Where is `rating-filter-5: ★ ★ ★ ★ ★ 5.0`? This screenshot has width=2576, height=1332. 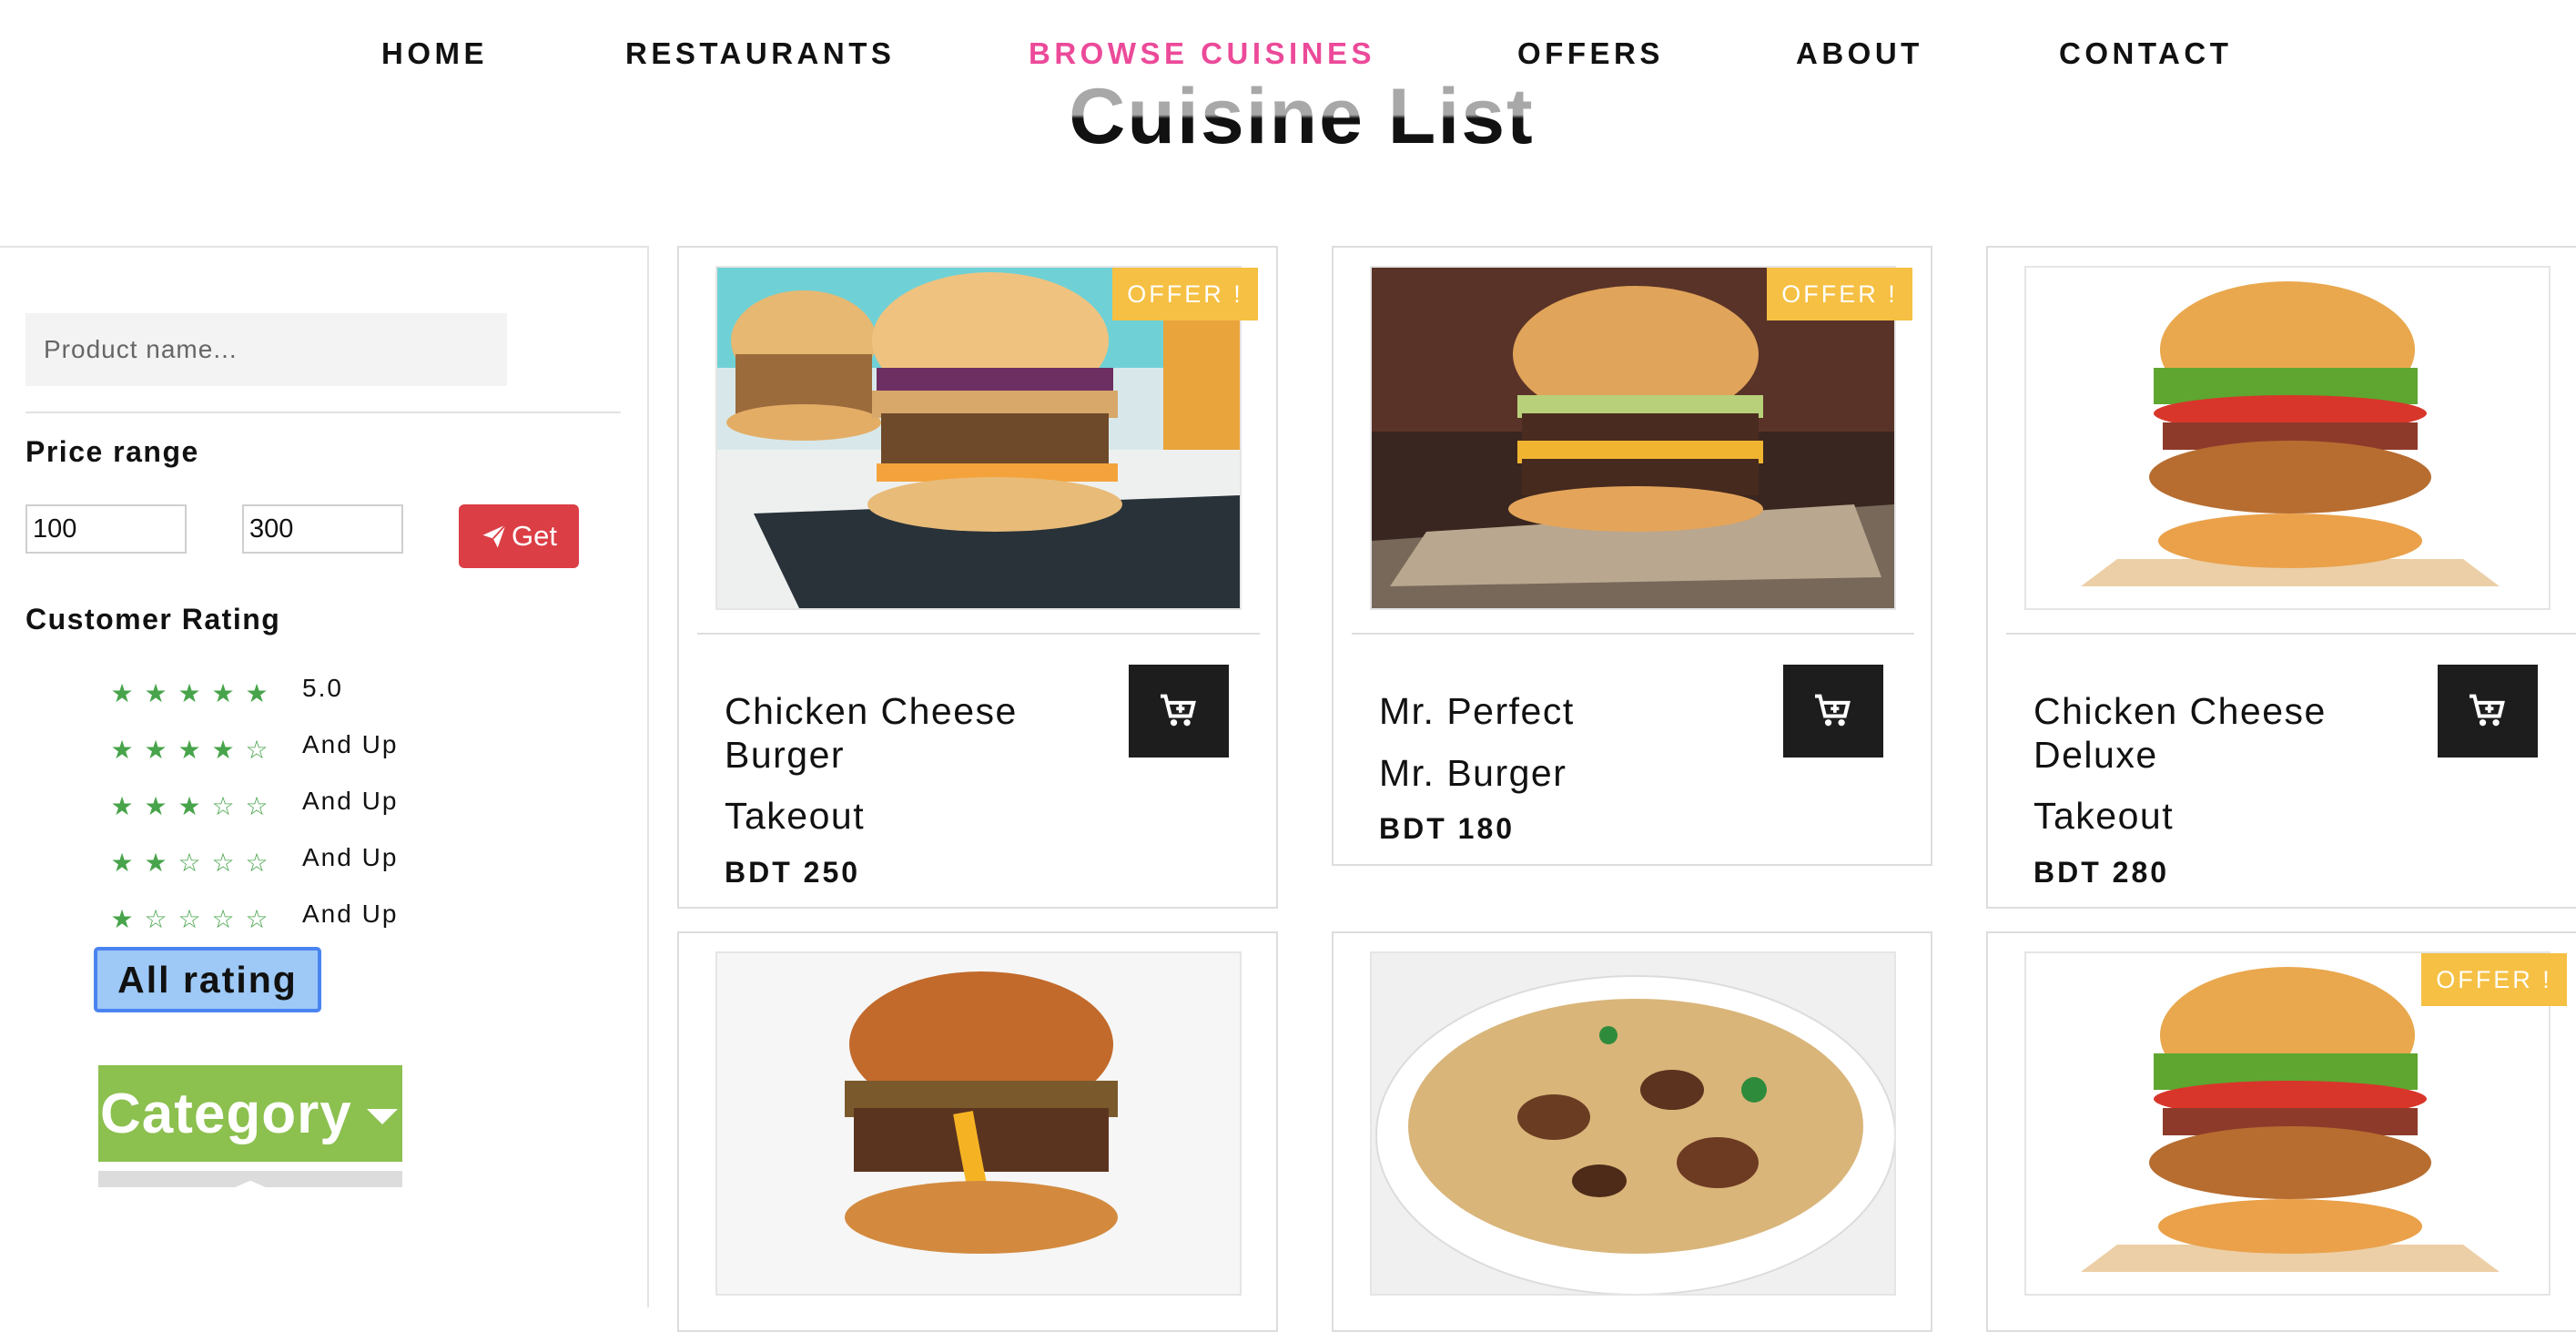 rating-filter-5: ★ ★ ★ ★ ★ 5.0 is located at coordinates (225, 693).